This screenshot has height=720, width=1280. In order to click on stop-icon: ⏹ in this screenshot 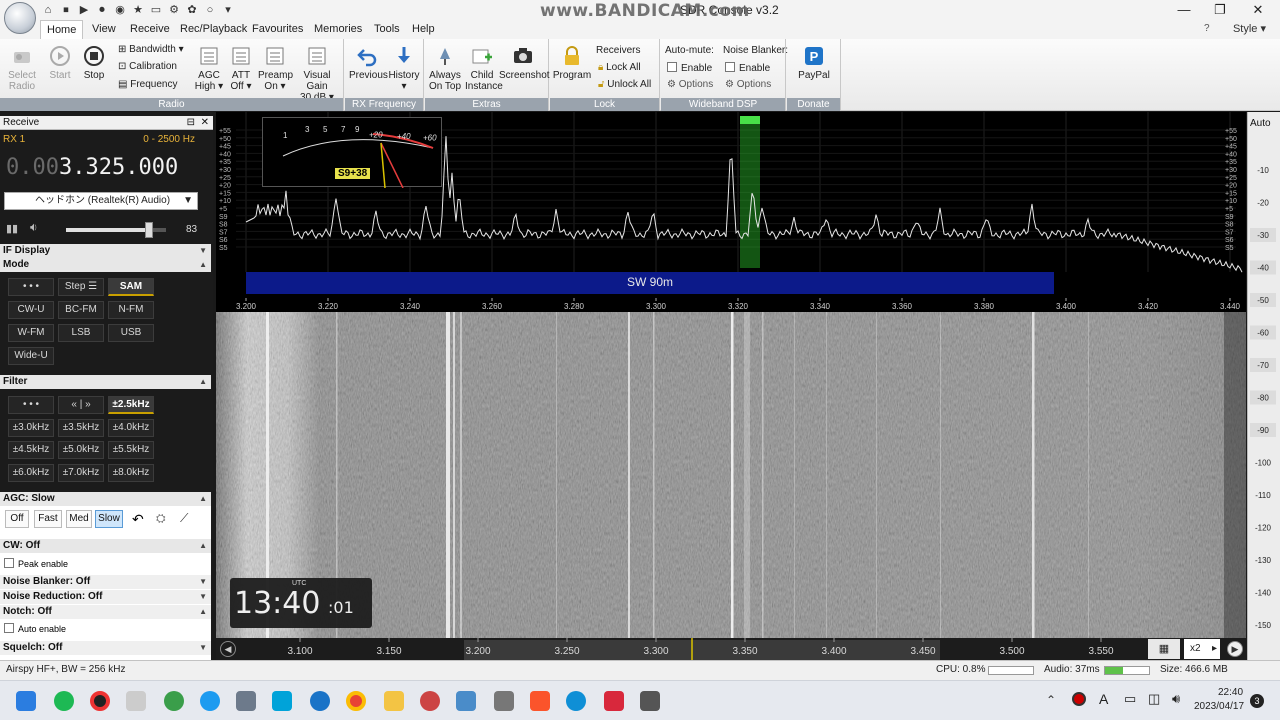, I will do `click(66, 10)`.